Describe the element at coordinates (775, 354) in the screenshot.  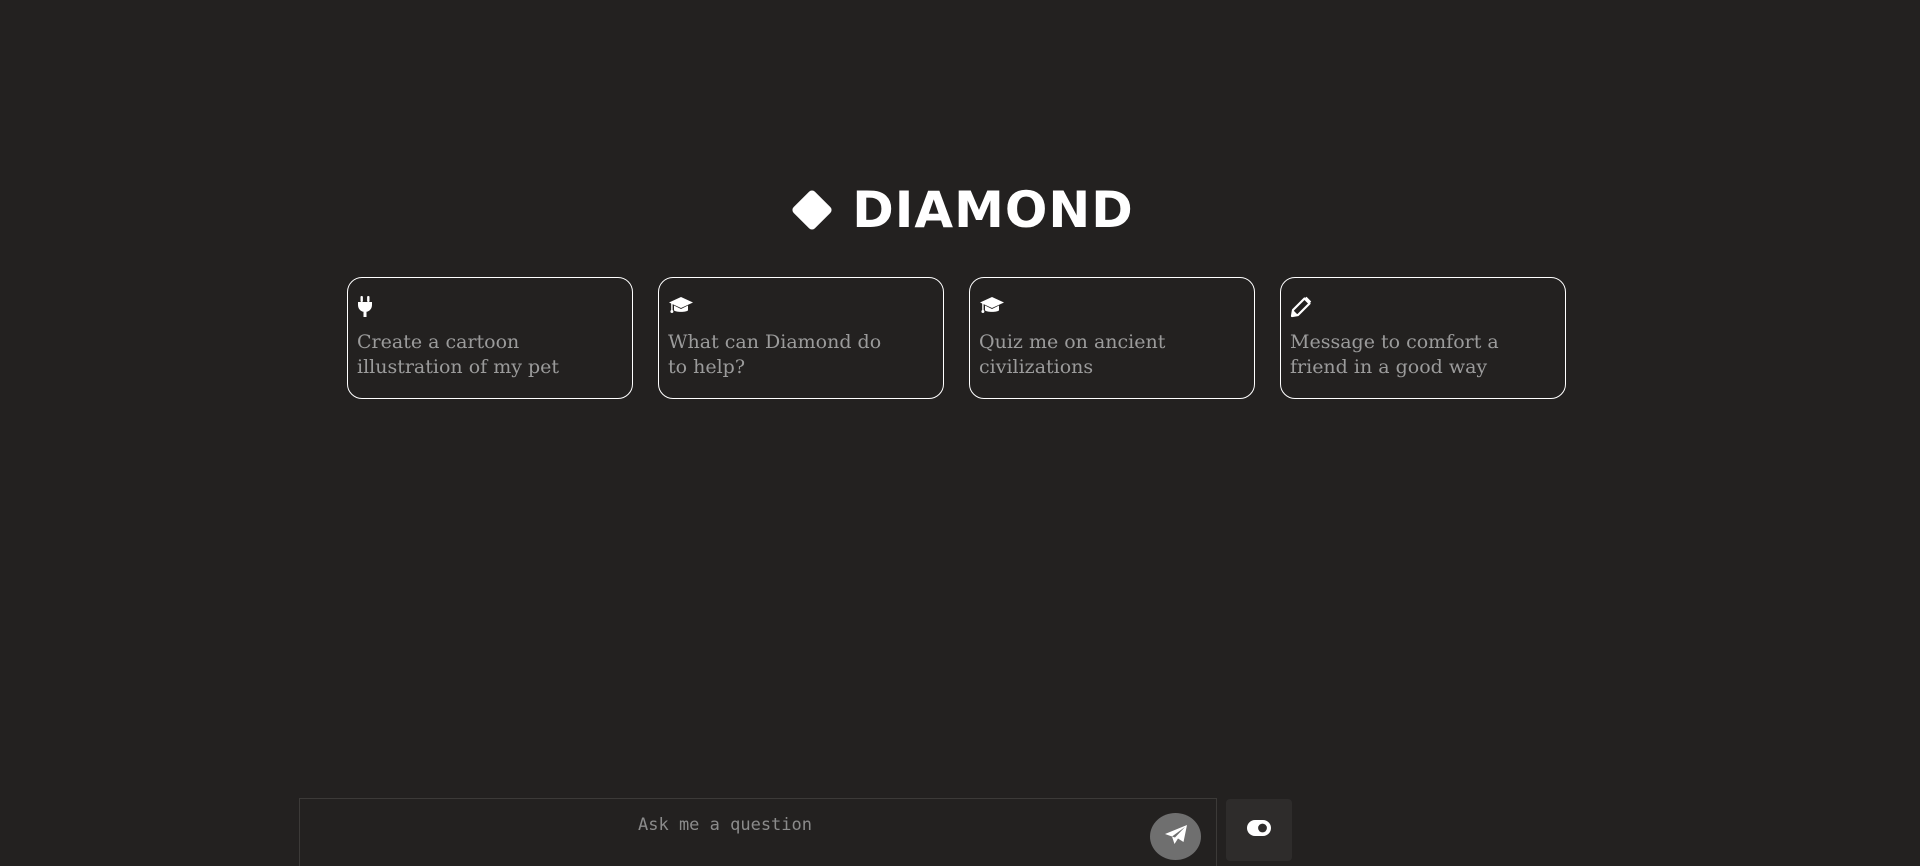
I see `suggestion-text: What can Diamond do to help?` at that location.